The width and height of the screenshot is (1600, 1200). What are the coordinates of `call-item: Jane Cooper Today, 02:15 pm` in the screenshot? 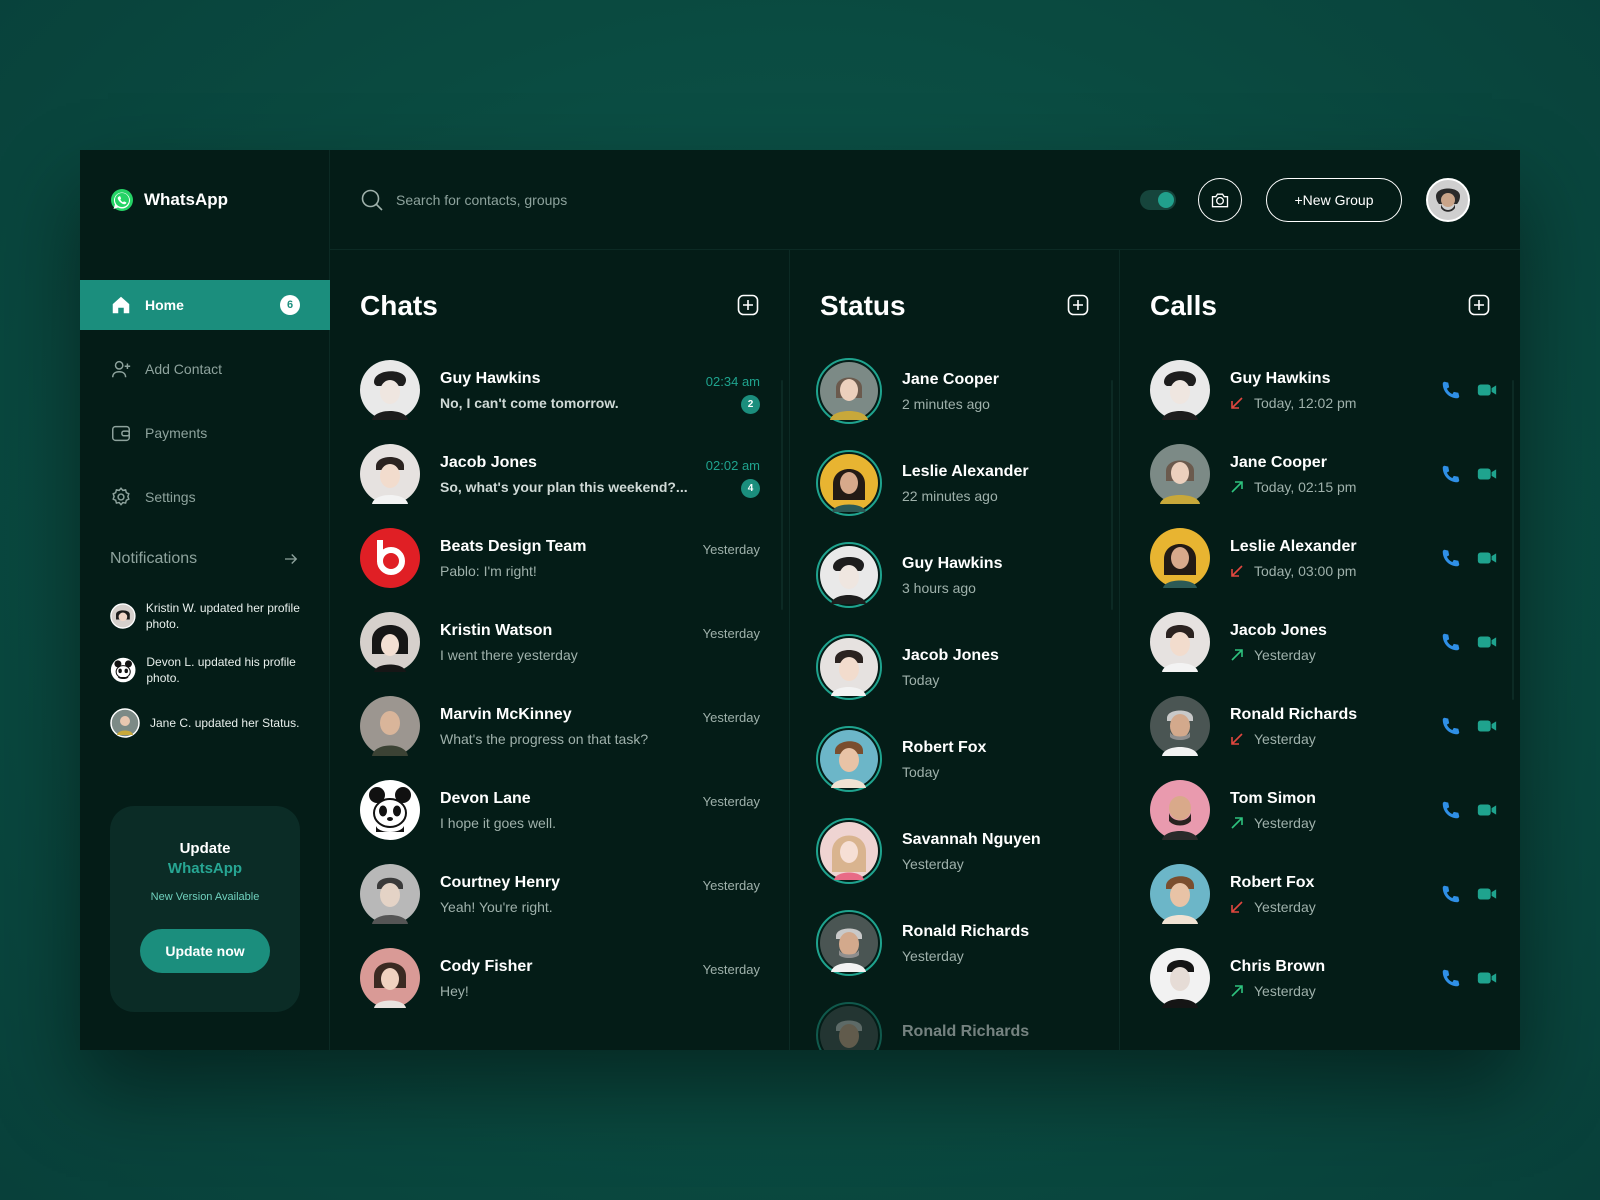 It's located at (1323, 474).